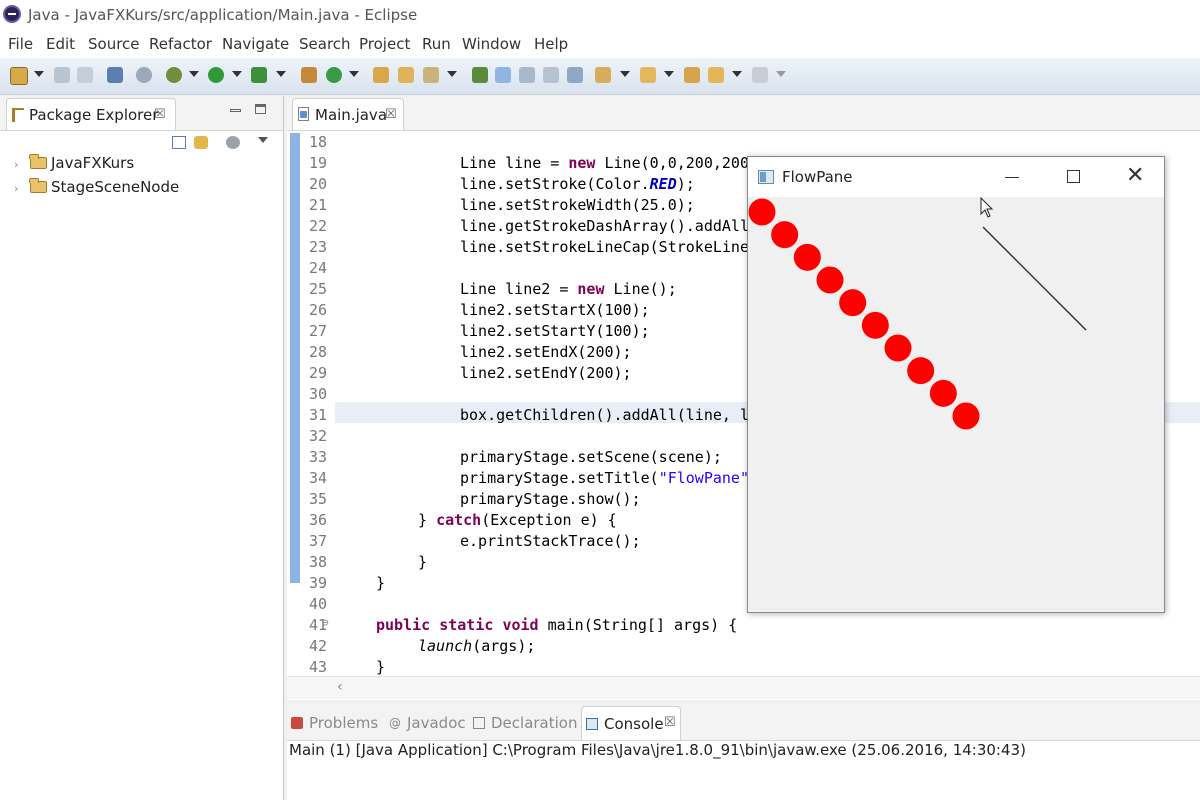  I want to click on block-selection-icon, so click(527, 75).